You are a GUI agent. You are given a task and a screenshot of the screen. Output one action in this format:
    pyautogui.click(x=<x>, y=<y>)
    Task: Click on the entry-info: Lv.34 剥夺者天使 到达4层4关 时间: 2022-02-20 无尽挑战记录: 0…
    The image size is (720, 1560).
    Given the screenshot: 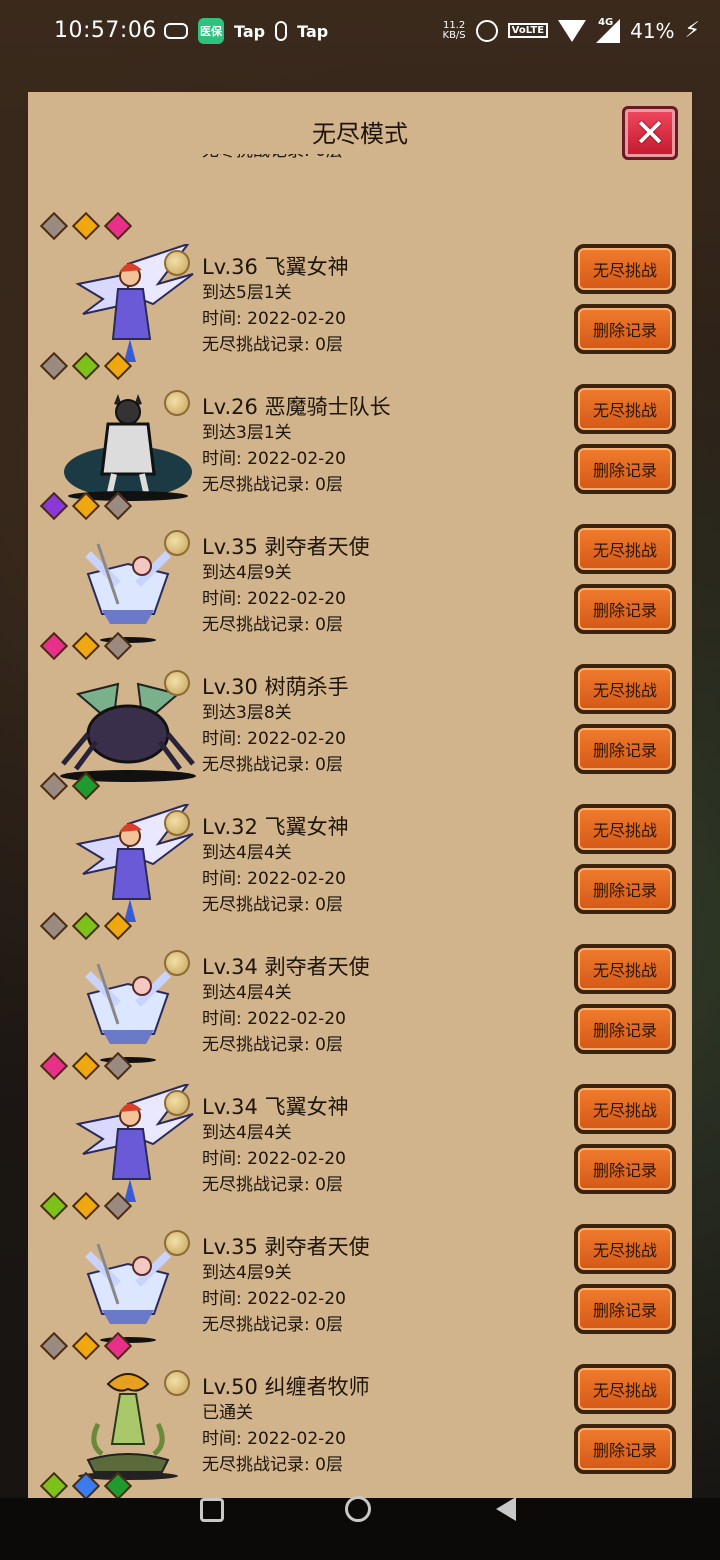 What is the action you would take?
    pyautogui.click(x=286, y=1006)
    